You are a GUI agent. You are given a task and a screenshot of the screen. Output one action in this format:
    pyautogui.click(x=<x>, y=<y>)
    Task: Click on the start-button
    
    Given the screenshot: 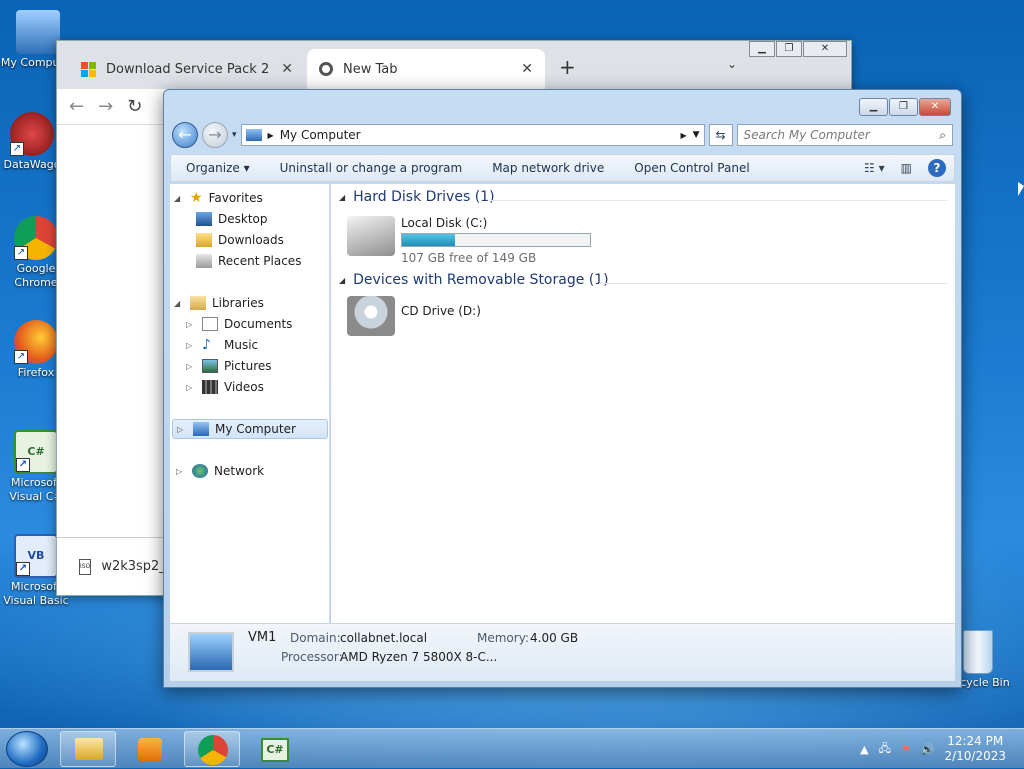 What is the action you would take?
    pyautogui.click(x=27, y=749)
    